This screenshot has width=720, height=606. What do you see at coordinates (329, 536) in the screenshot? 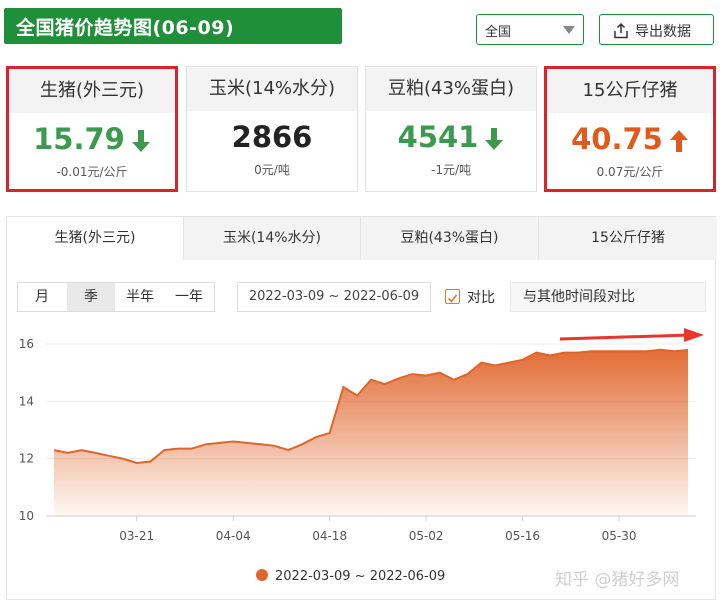
I see `x-tick-label: 04-18` at bounding box center [329, 536].